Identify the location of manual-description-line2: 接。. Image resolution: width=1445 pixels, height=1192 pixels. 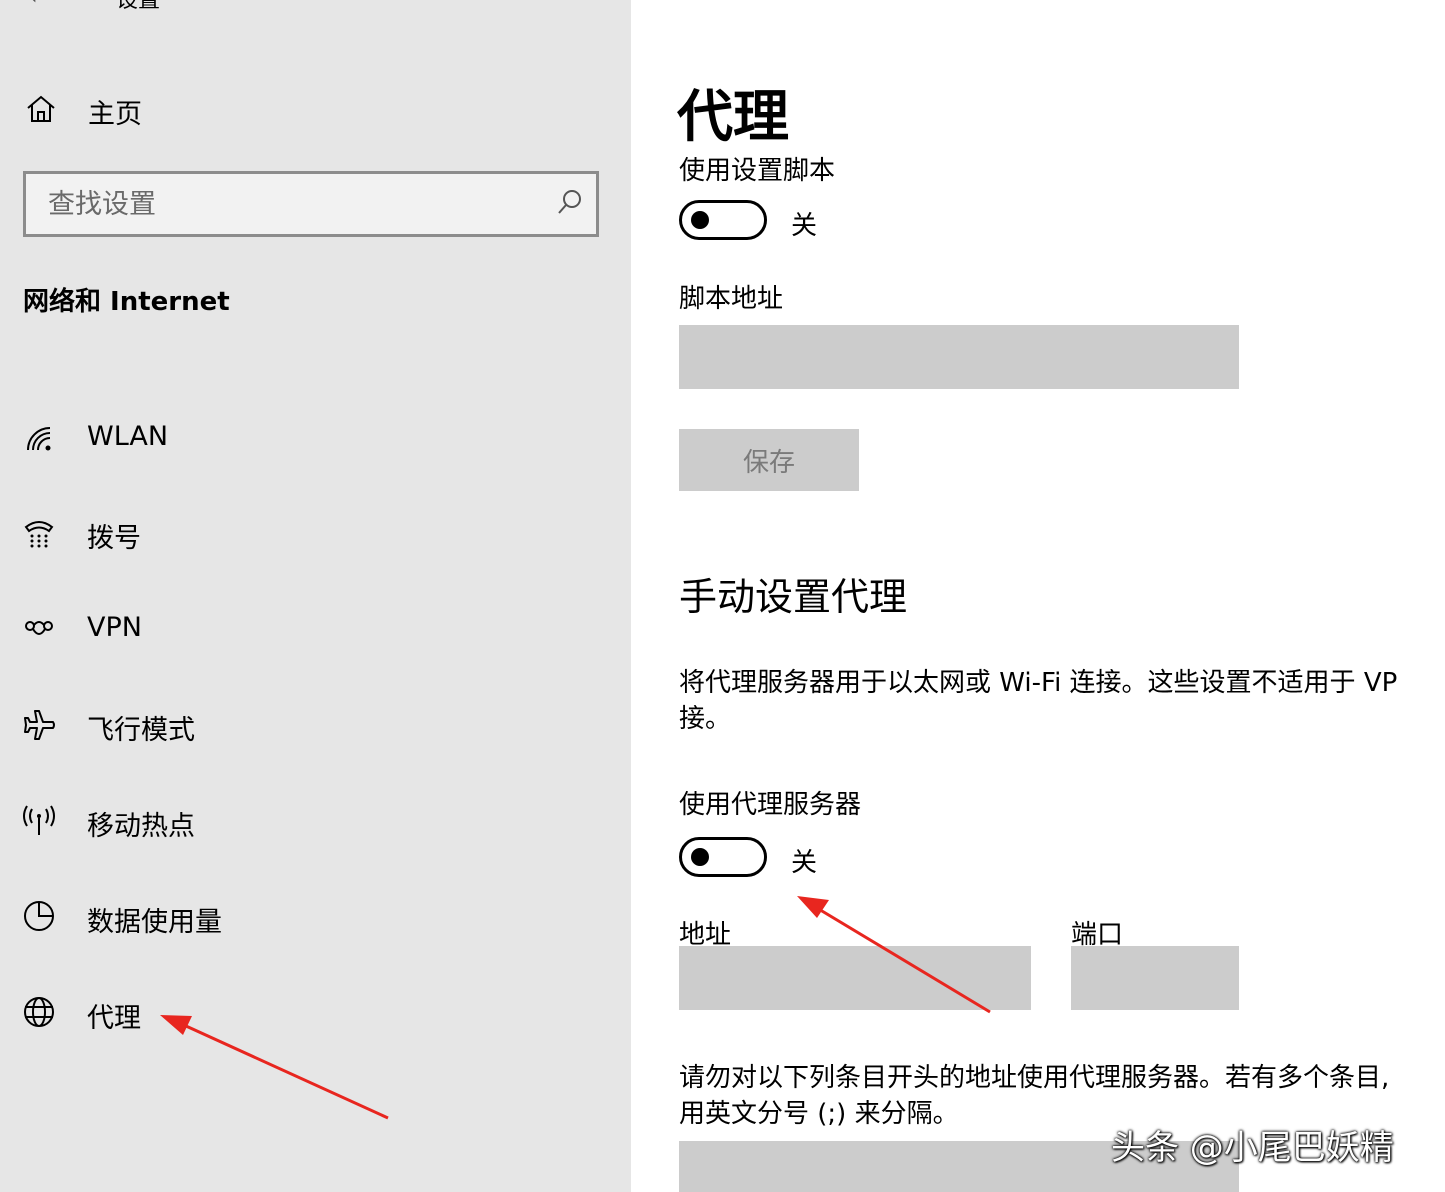
(705, 719).